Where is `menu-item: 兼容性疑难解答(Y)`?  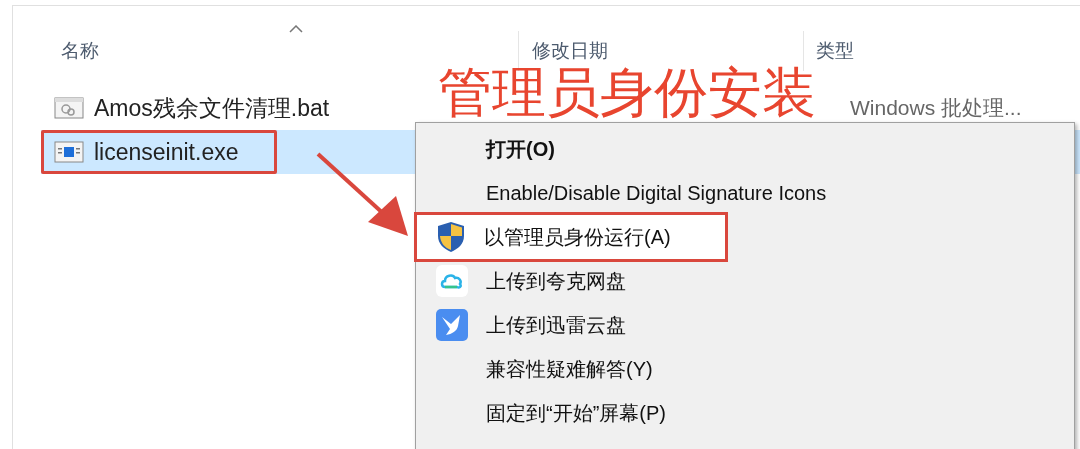 menu-item: 兼容性疑难解答(Y) is located at coordinates (745, 369).